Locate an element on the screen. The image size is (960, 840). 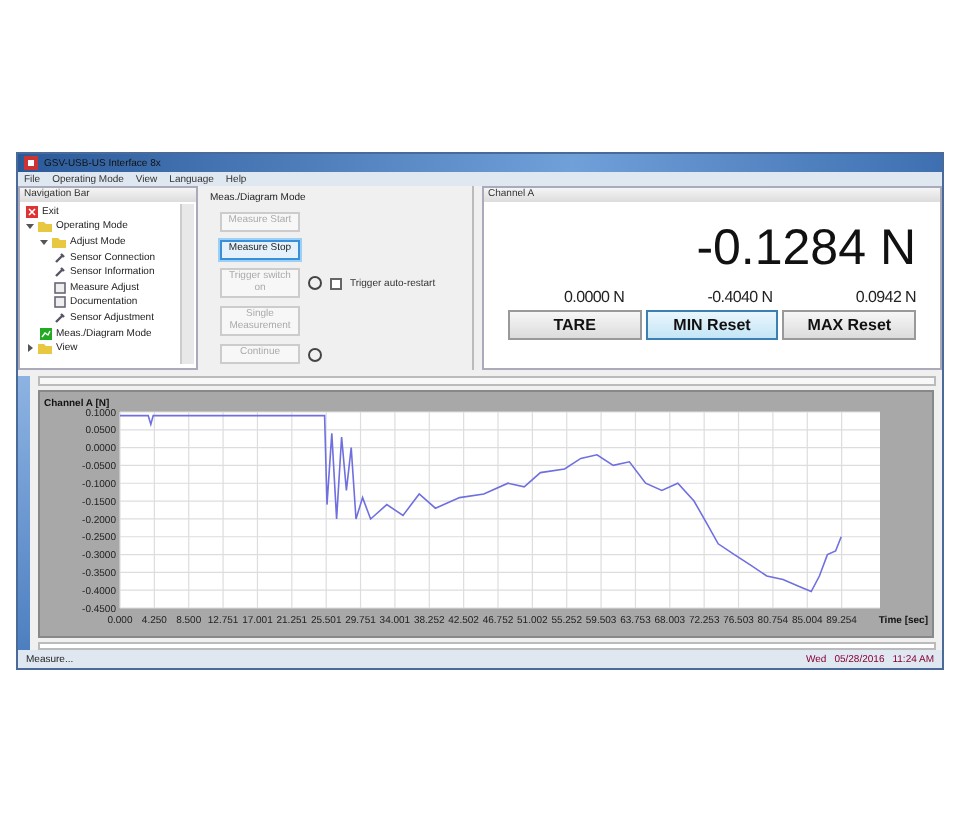
exit-icon is located at coordinates (32, 211).